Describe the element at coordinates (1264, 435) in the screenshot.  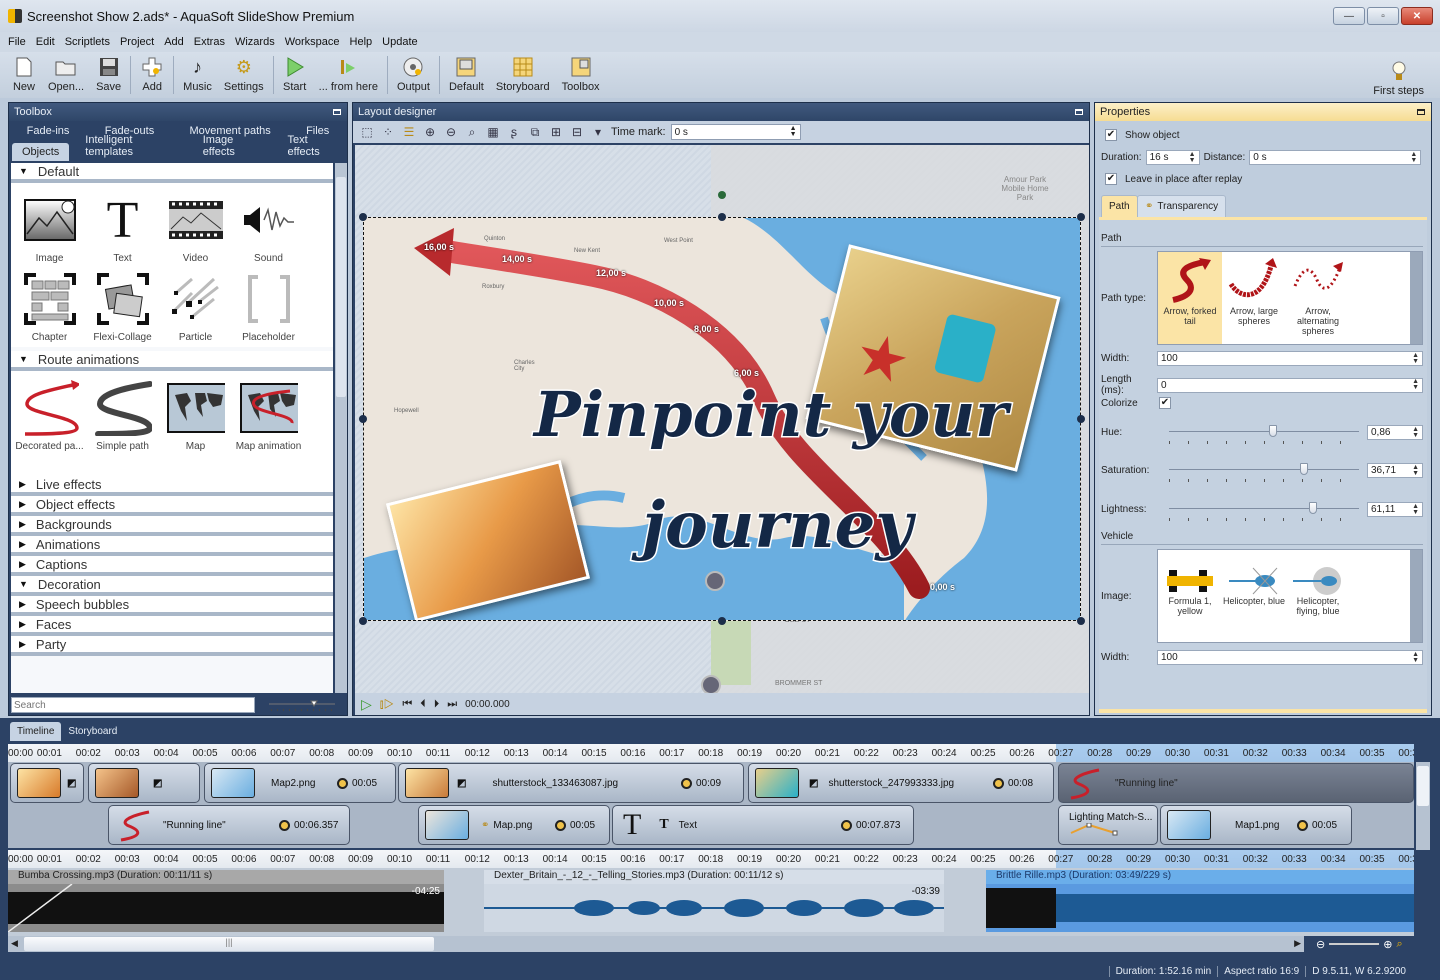
I see `hue-slider` at that location.